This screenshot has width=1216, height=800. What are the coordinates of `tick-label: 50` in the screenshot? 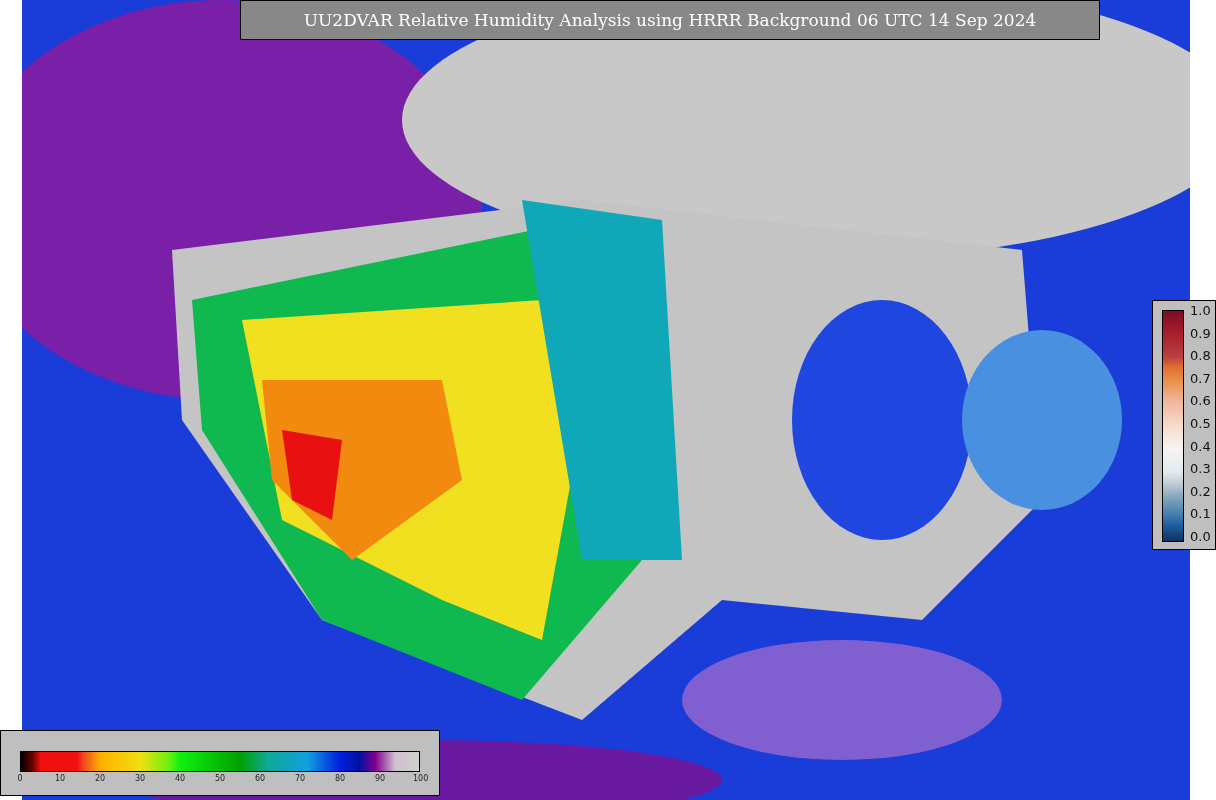 It's located at (220, 778).